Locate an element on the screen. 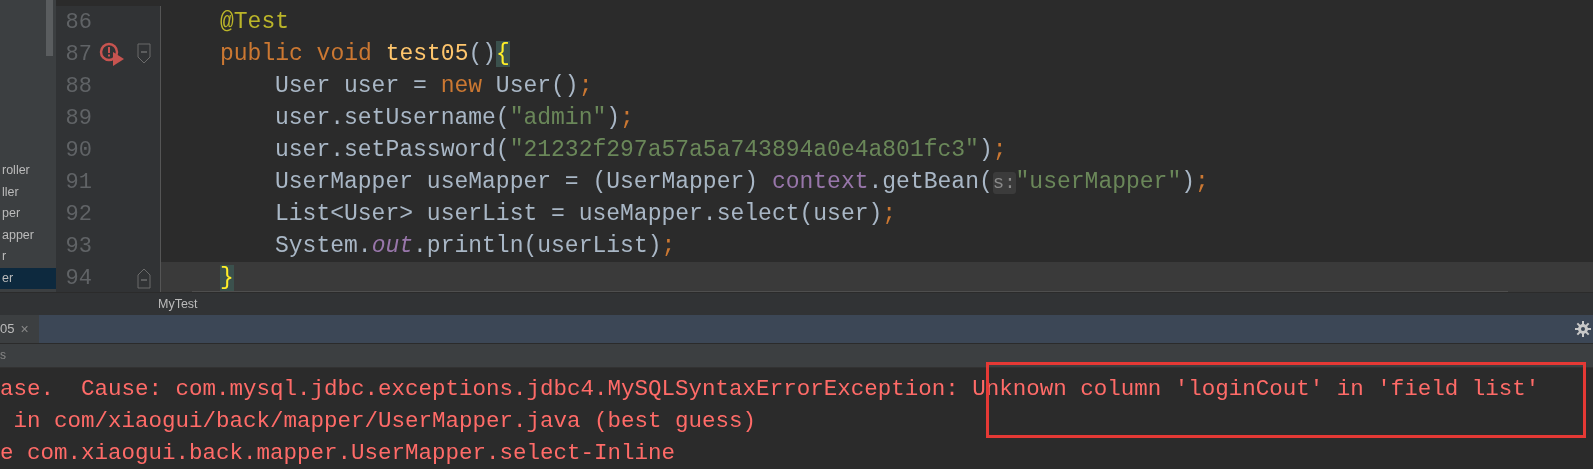 This screenshot has height=469, width=1593. code-line: user.setPassword("21232f297a57a5a743894a0e4a801fc3"); is located at coordinates (641, 150).